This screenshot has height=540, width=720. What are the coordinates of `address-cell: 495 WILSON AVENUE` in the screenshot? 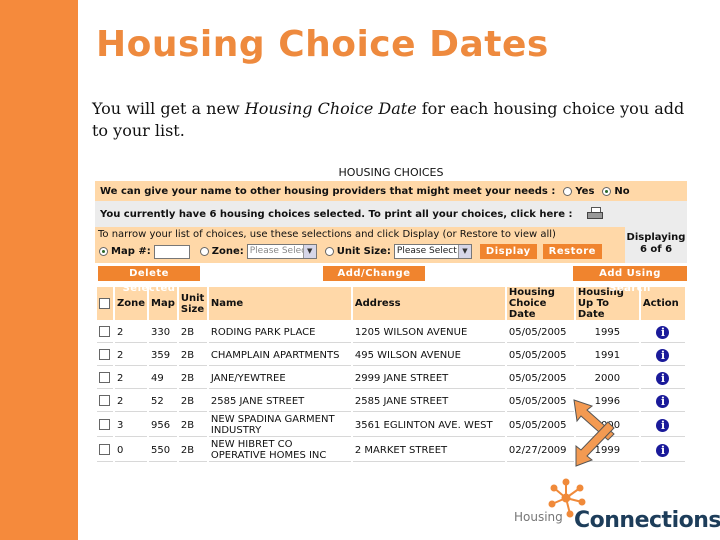 It's located at (428, 355).